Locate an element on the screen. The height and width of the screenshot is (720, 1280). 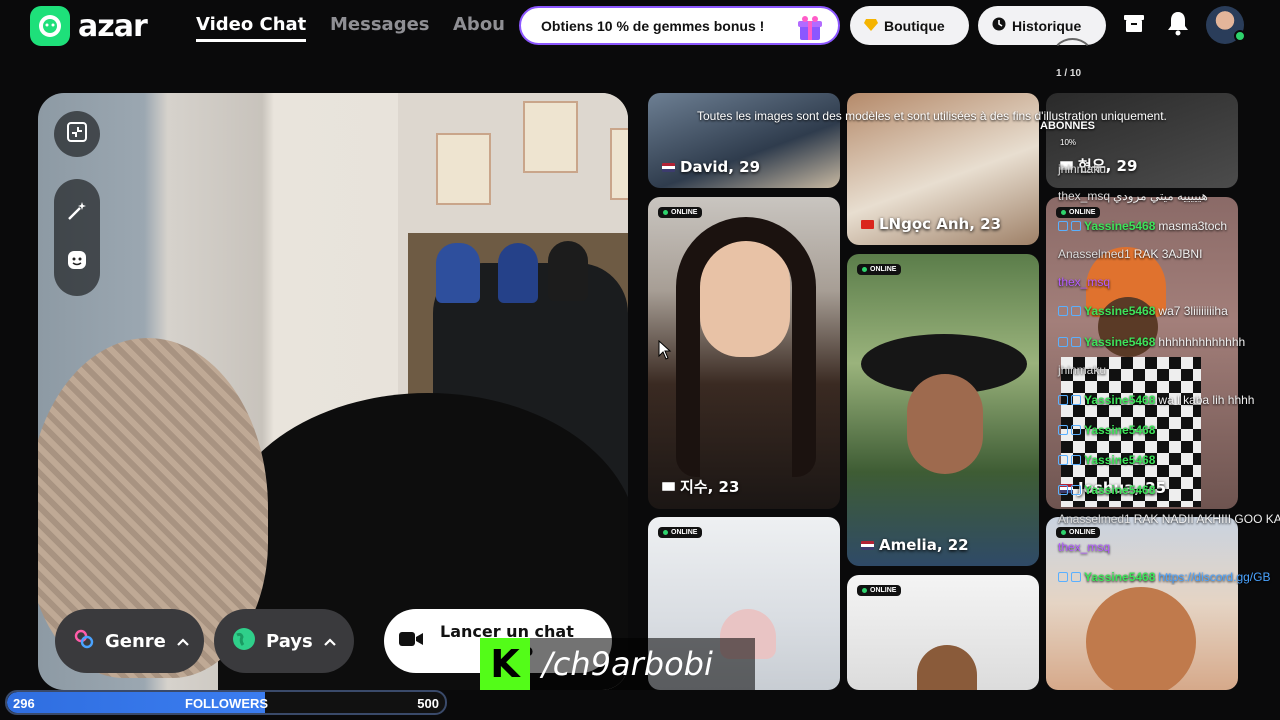
chat-message: thex_msq هيييييه ميتي مرودي is located at coordinates (1133, 196).